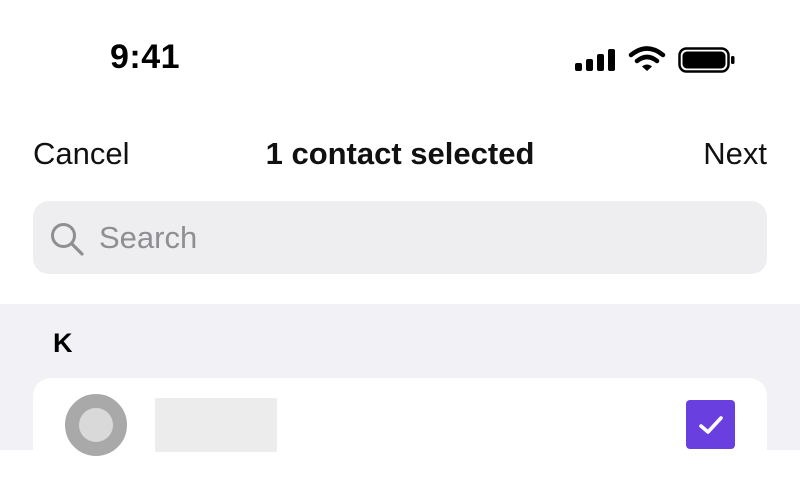  What do you see at coordinates (647, 58) in the screenshot?
I see `wifi-icon` at bounding box center [647, 58].